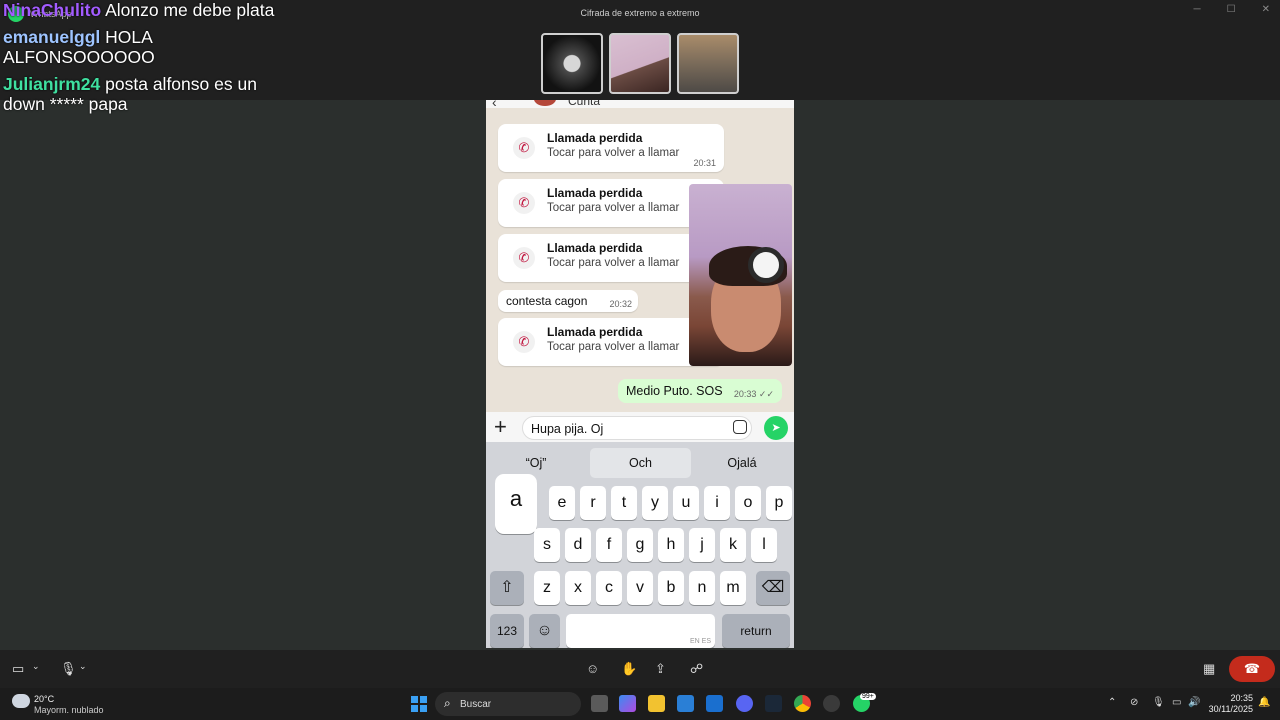 The height and width of the screenshot is (720, 1280). Describe the element at coordinates (1197, 9) in the screenshot. I see `minimize-button: ─` at that location.